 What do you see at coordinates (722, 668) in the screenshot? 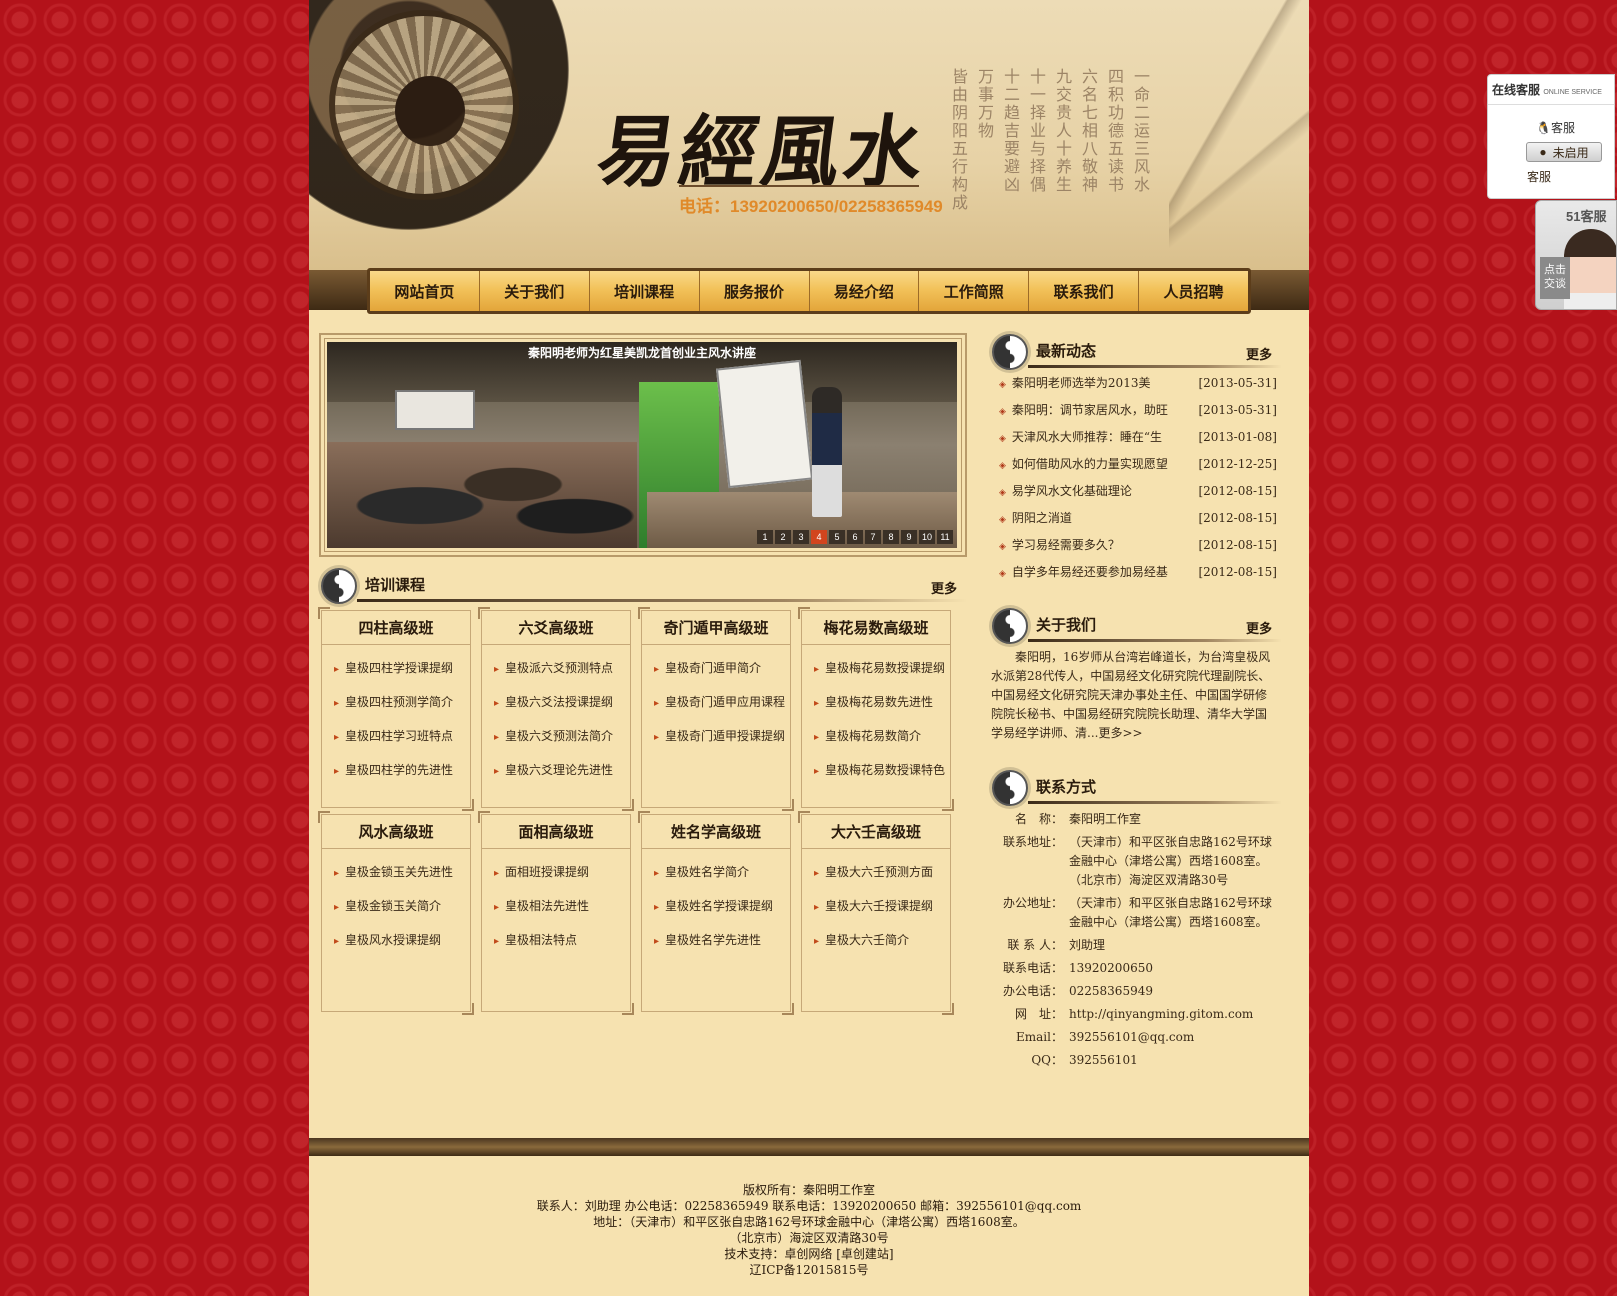
I see `course-link: 皇极奇门遁甲简介` at bounding box center [722, 668].